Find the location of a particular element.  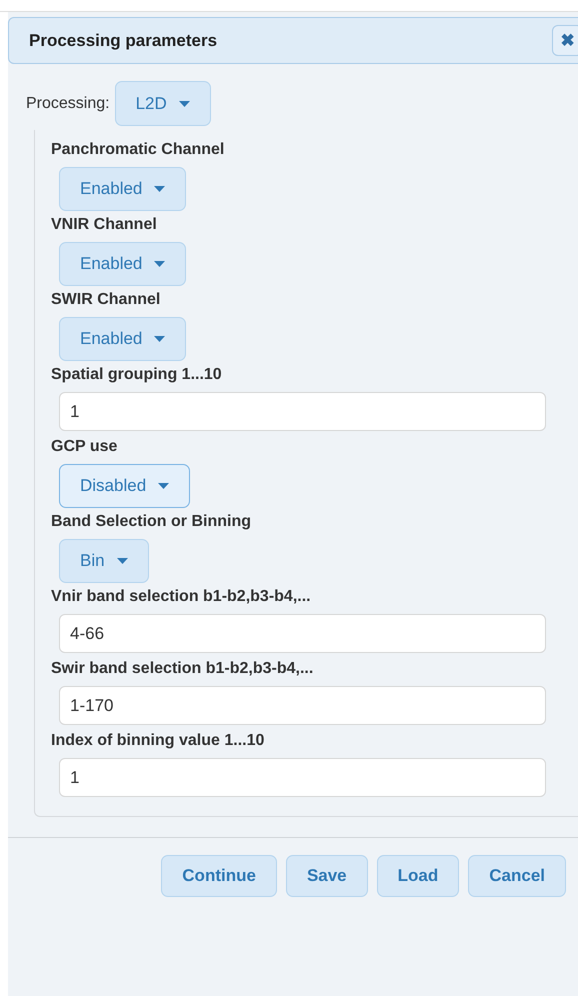

dialog-button: Save is located at coordinates (327, 876).